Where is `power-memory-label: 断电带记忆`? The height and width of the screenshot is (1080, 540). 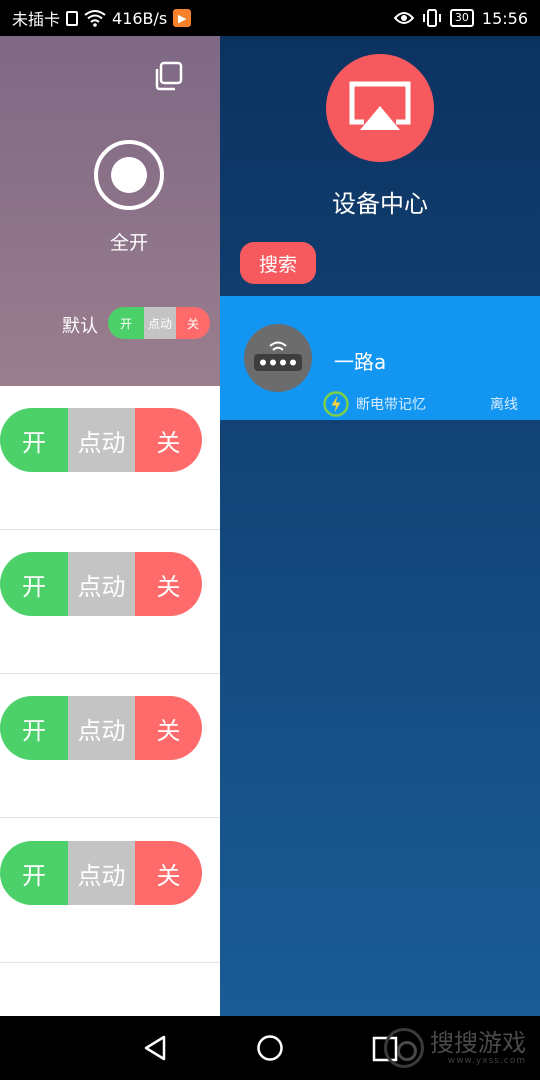 power-memory-label: 断电带记忆 is located at coordinates (391, 405).